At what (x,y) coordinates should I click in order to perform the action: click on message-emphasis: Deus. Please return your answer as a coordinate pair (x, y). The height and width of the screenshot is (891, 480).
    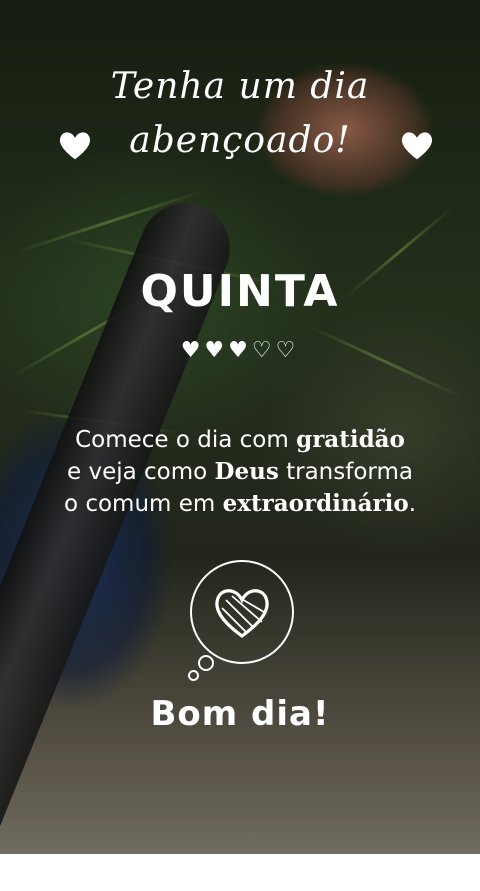
    Looking at the image, I should click on (246, 471).